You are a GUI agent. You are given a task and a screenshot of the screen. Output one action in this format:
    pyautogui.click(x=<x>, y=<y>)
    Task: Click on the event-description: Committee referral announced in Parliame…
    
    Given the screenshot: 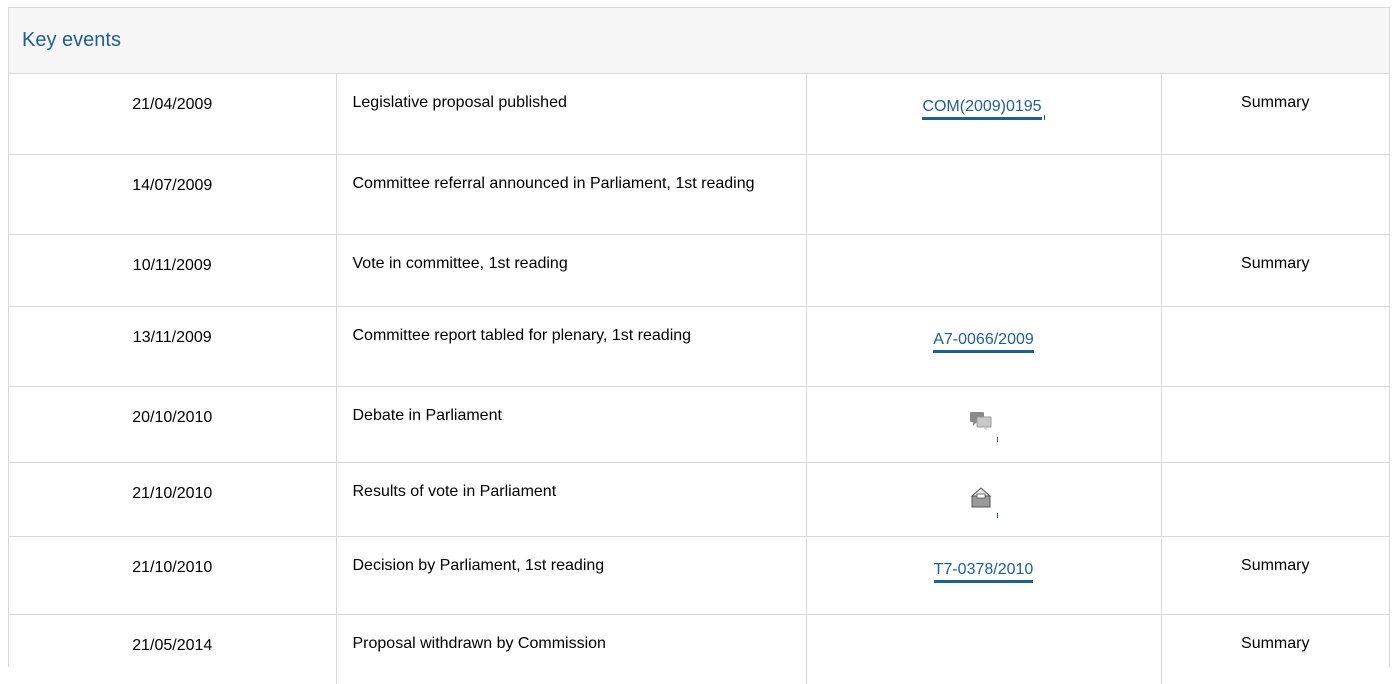 What is the action you would take?
    pyautogui.click(x=571, y=194)
    